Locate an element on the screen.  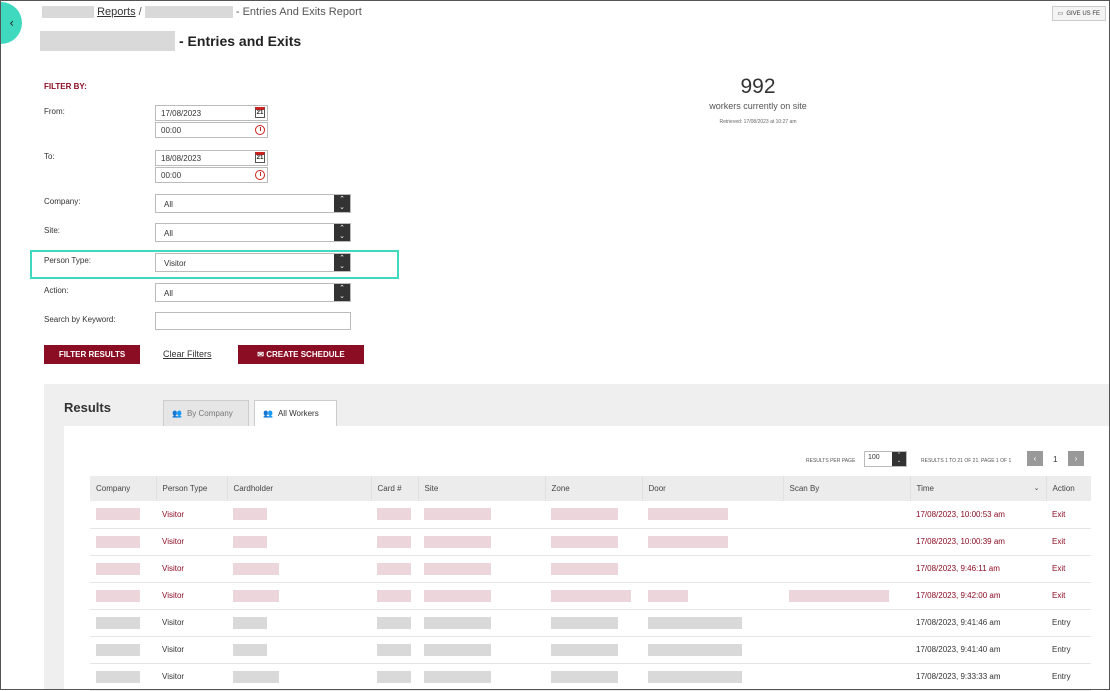
column-header-time: Time ⌄ is located at coordinates (978, 488).